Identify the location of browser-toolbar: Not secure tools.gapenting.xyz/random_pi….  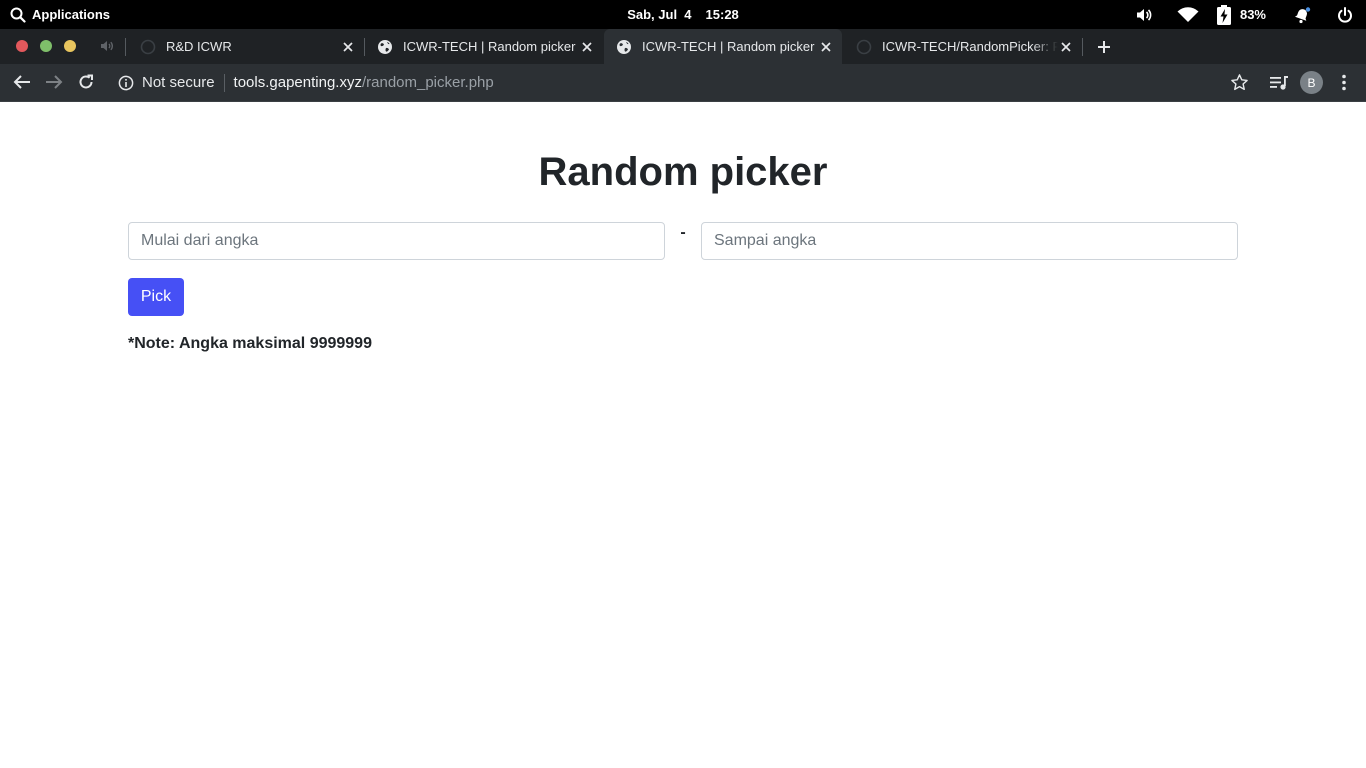
(683, 82).